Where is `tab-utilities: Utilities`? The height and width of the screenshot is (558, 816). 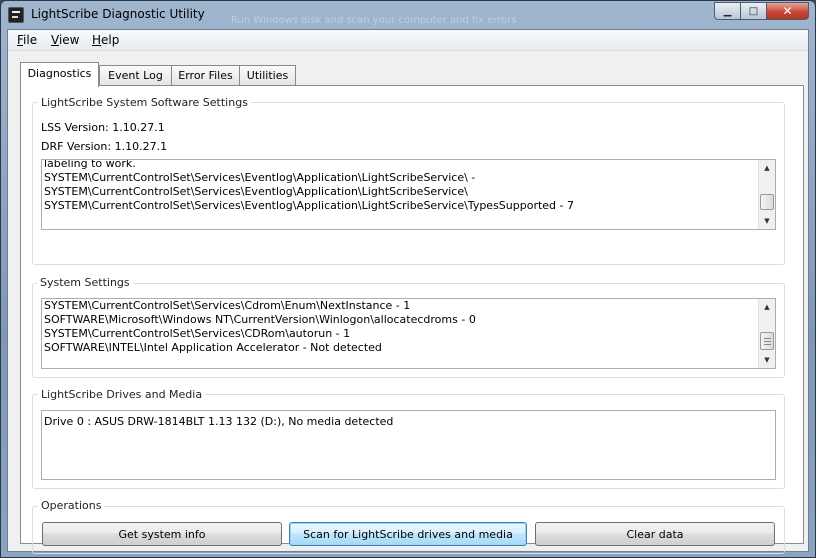
tab-utilities: Utilities is located at coordinates (267, 75).